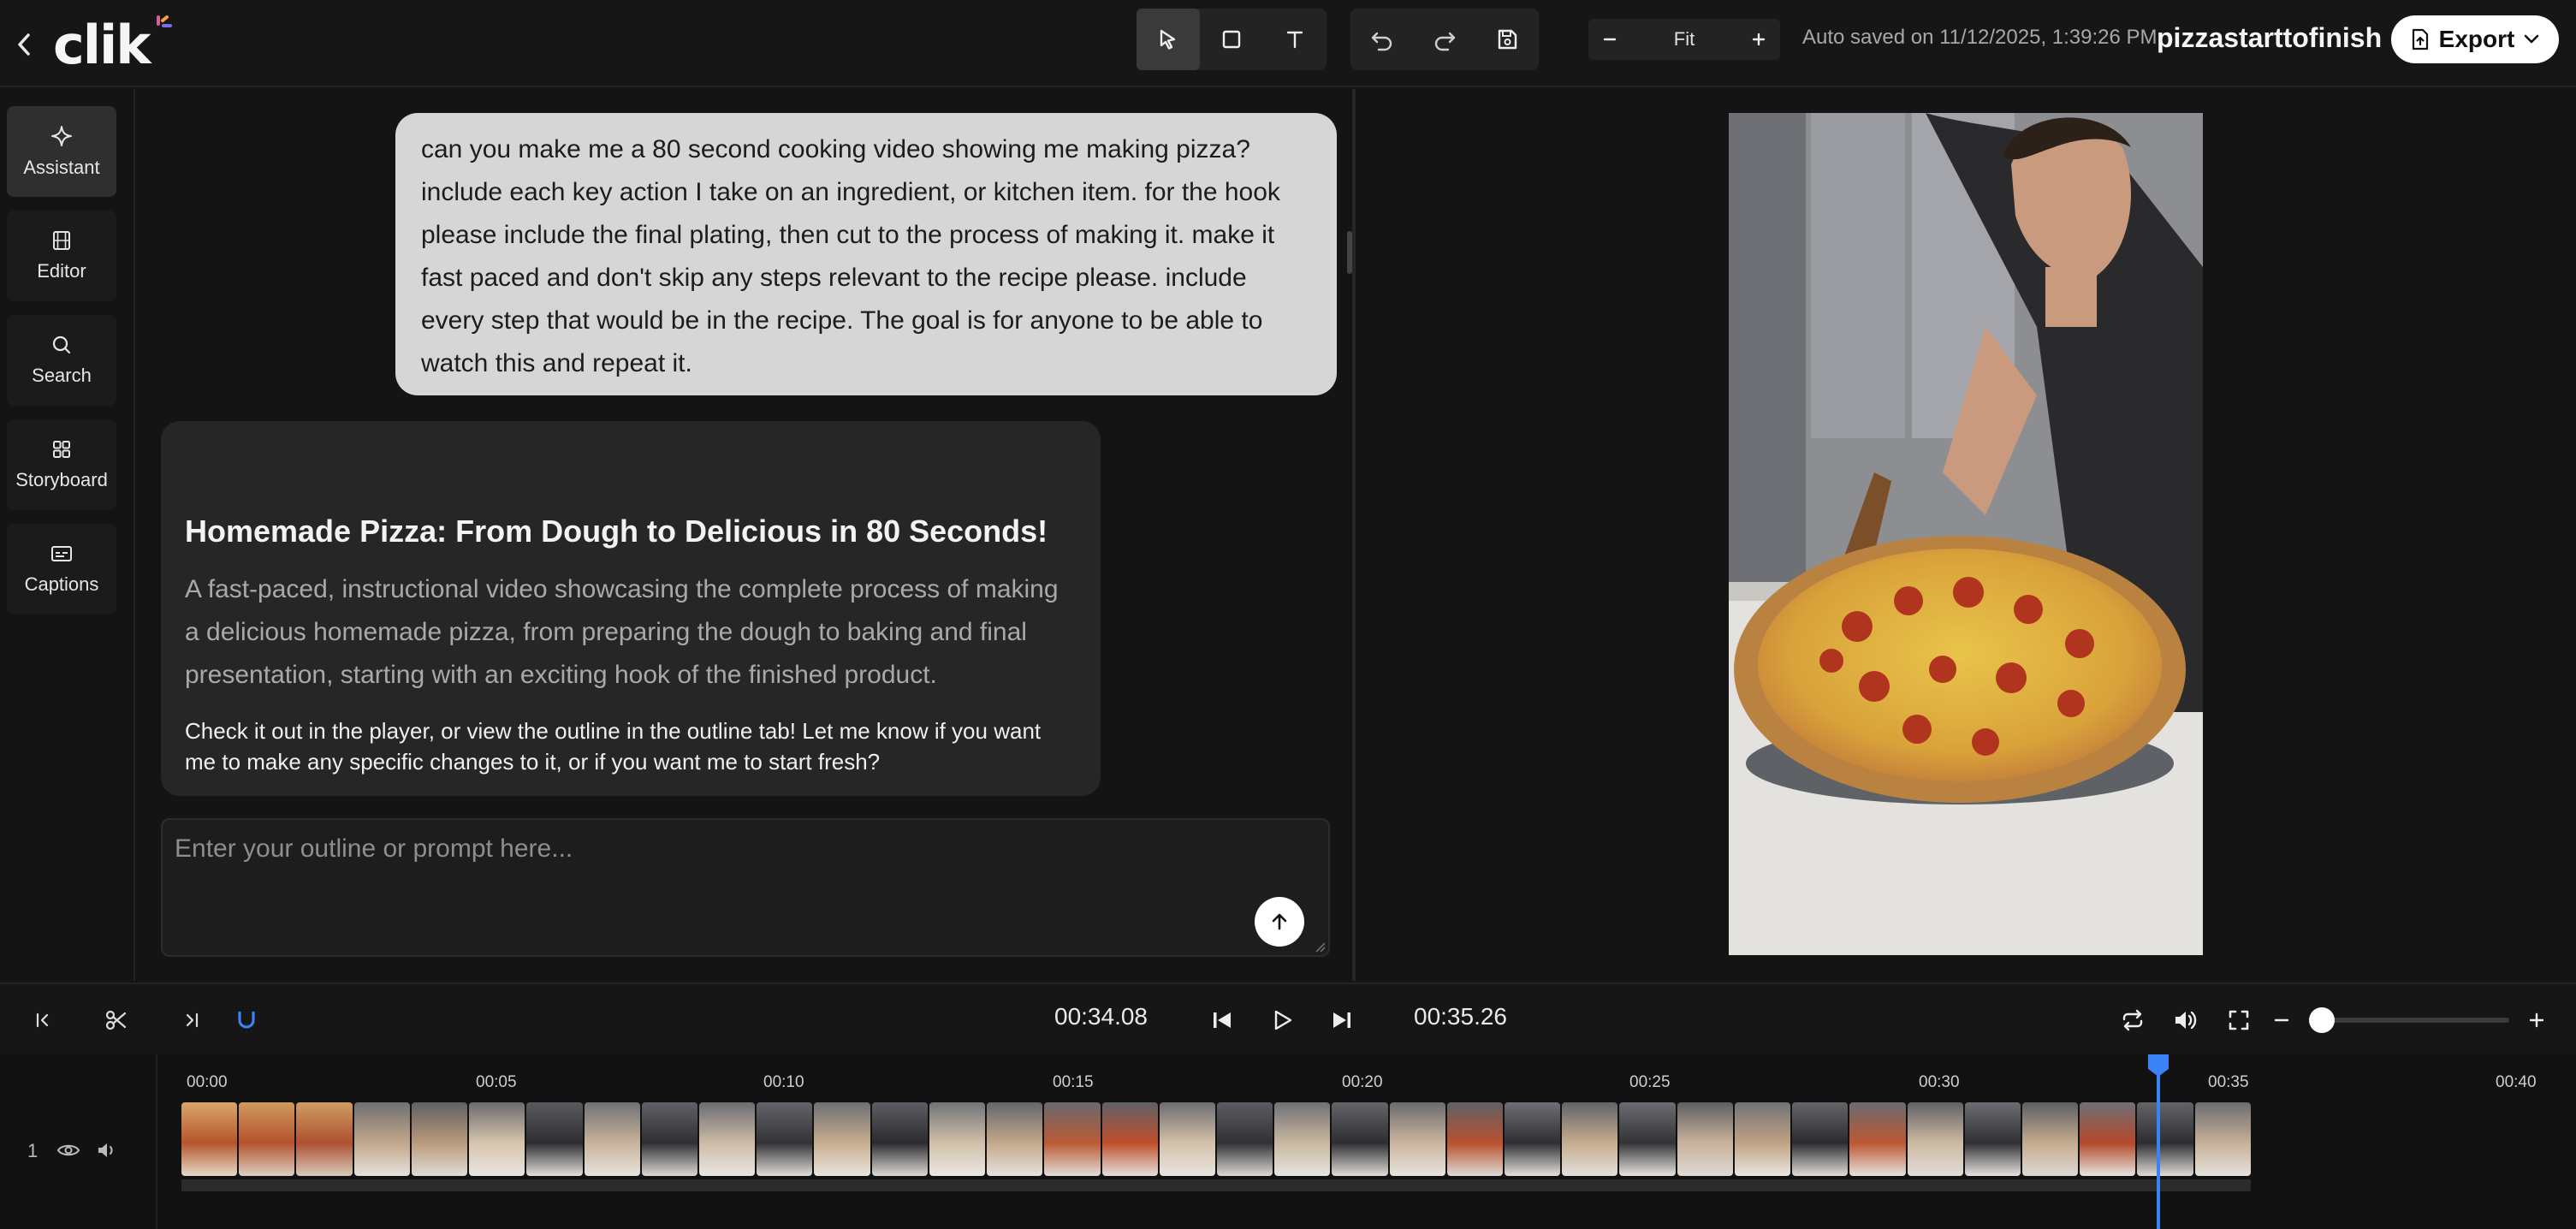  I want to click on chevron-down-icon, so click(2532, 39).